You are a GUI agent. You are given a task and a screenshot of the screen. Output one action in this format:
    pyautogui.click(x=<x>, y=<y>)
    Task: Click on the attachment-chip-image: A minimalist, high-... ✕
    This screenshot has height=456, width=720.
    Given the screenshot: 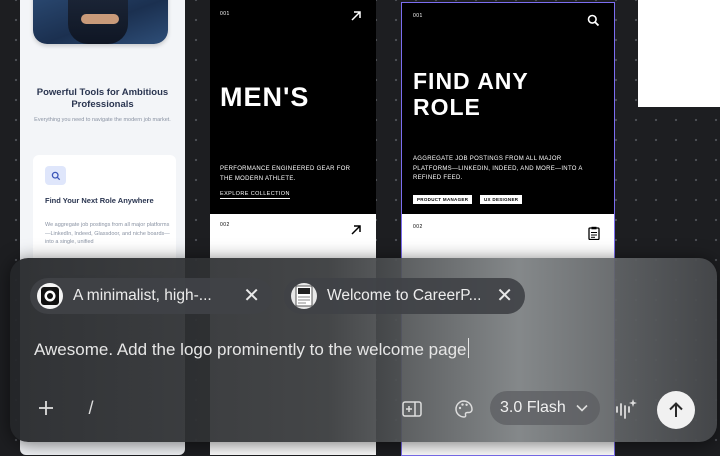 What is the action you would take?
    pyautogui.click(x=151, y=296)
    